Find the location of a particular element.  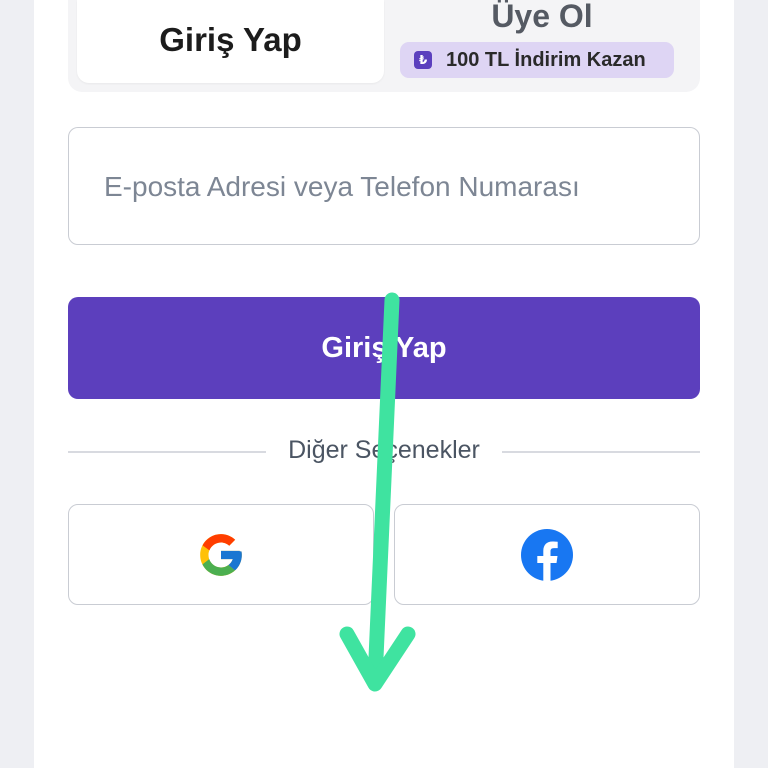

facebook-icon is located at coordinates (547, 554).